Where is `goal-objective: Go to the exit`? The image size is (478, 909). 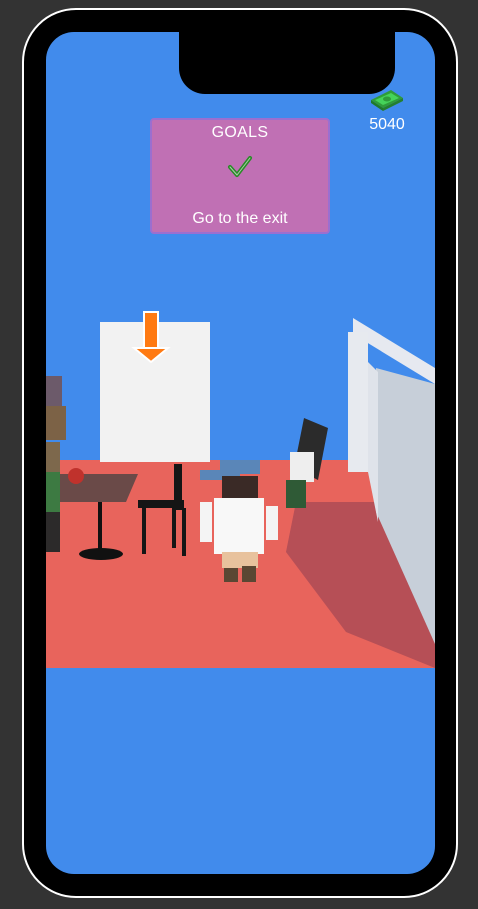
goal-objective: Go to the exit is located at coordinates (240, 218).